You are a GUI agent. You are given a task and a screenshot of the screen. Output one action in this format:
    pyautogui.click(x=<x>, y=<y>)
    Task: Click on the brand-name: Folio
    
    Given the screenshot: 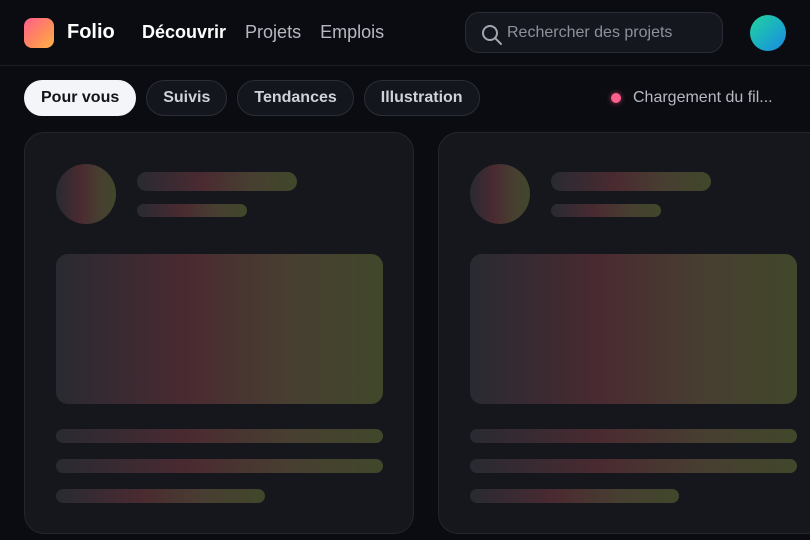 What is the action you would take?
    pyautogui.click(x=91, y=32)
    